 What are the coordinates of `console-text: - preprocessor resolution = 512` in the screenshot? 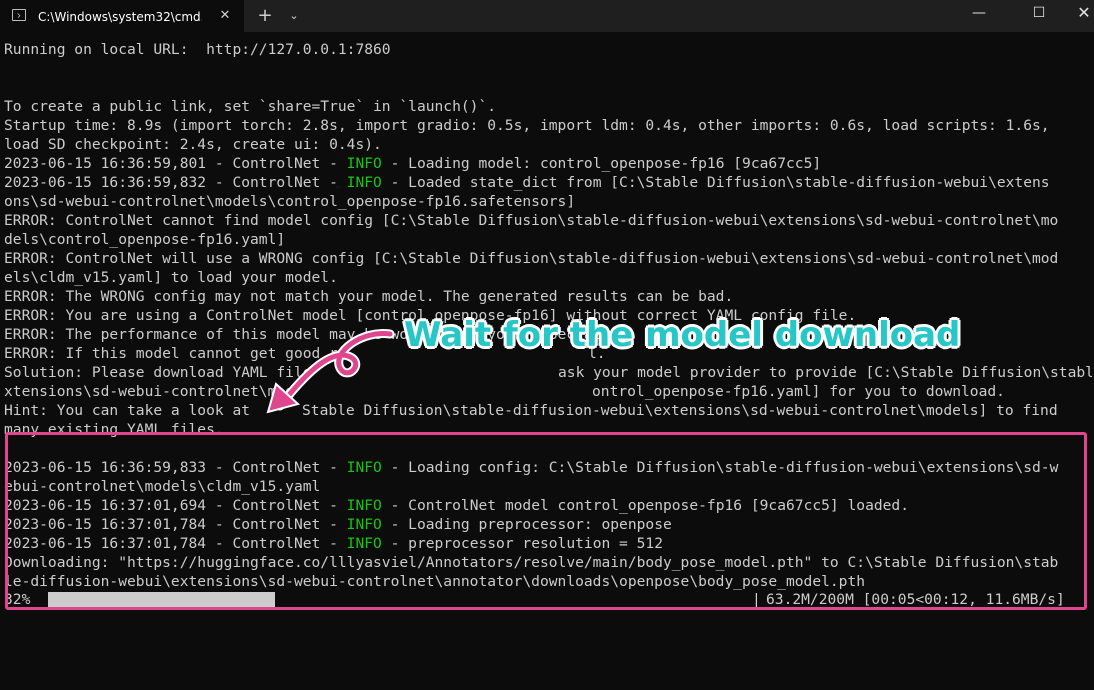 It's located at (522, 543).